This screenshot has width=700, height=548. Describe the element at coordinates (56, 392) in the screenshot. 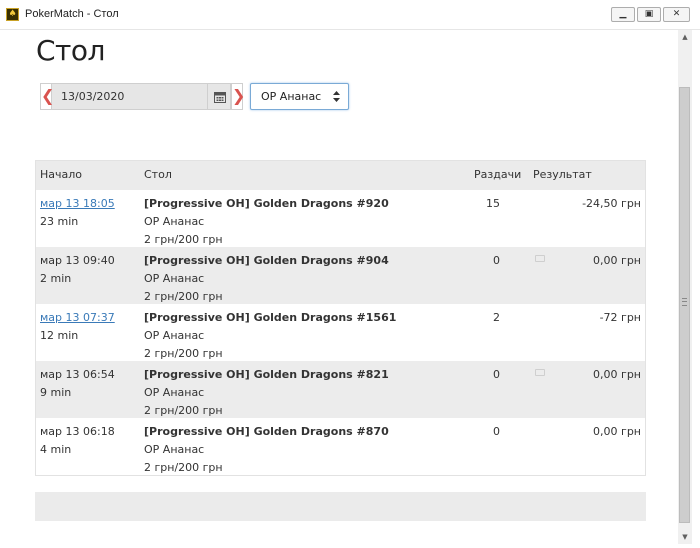

I see `row-duration: 9 min` at that location.